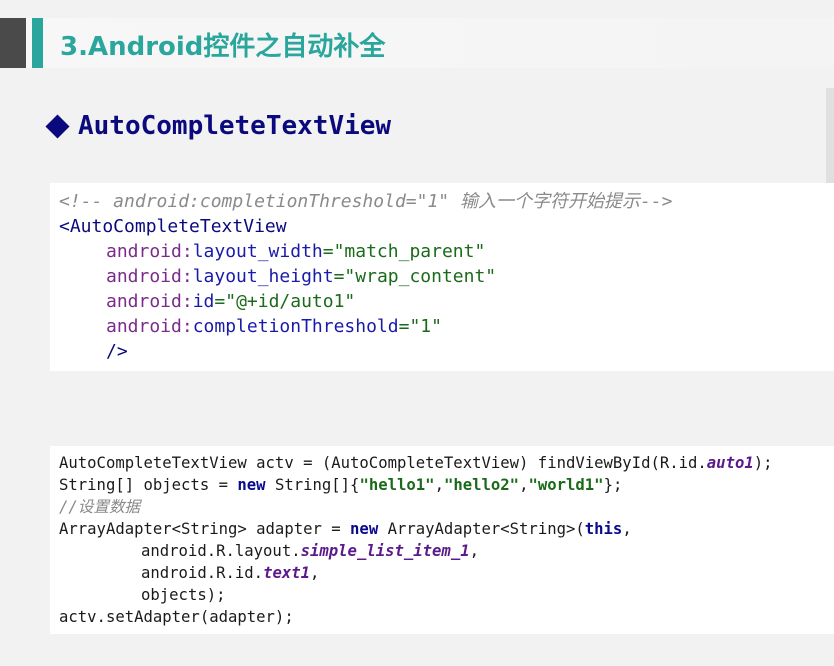 This screenshot has width=834, height=666. Describe the element at coordinates (223, 47) in the screenshot. I see `slide-title: 3.Android控件之自动补全` at that location.